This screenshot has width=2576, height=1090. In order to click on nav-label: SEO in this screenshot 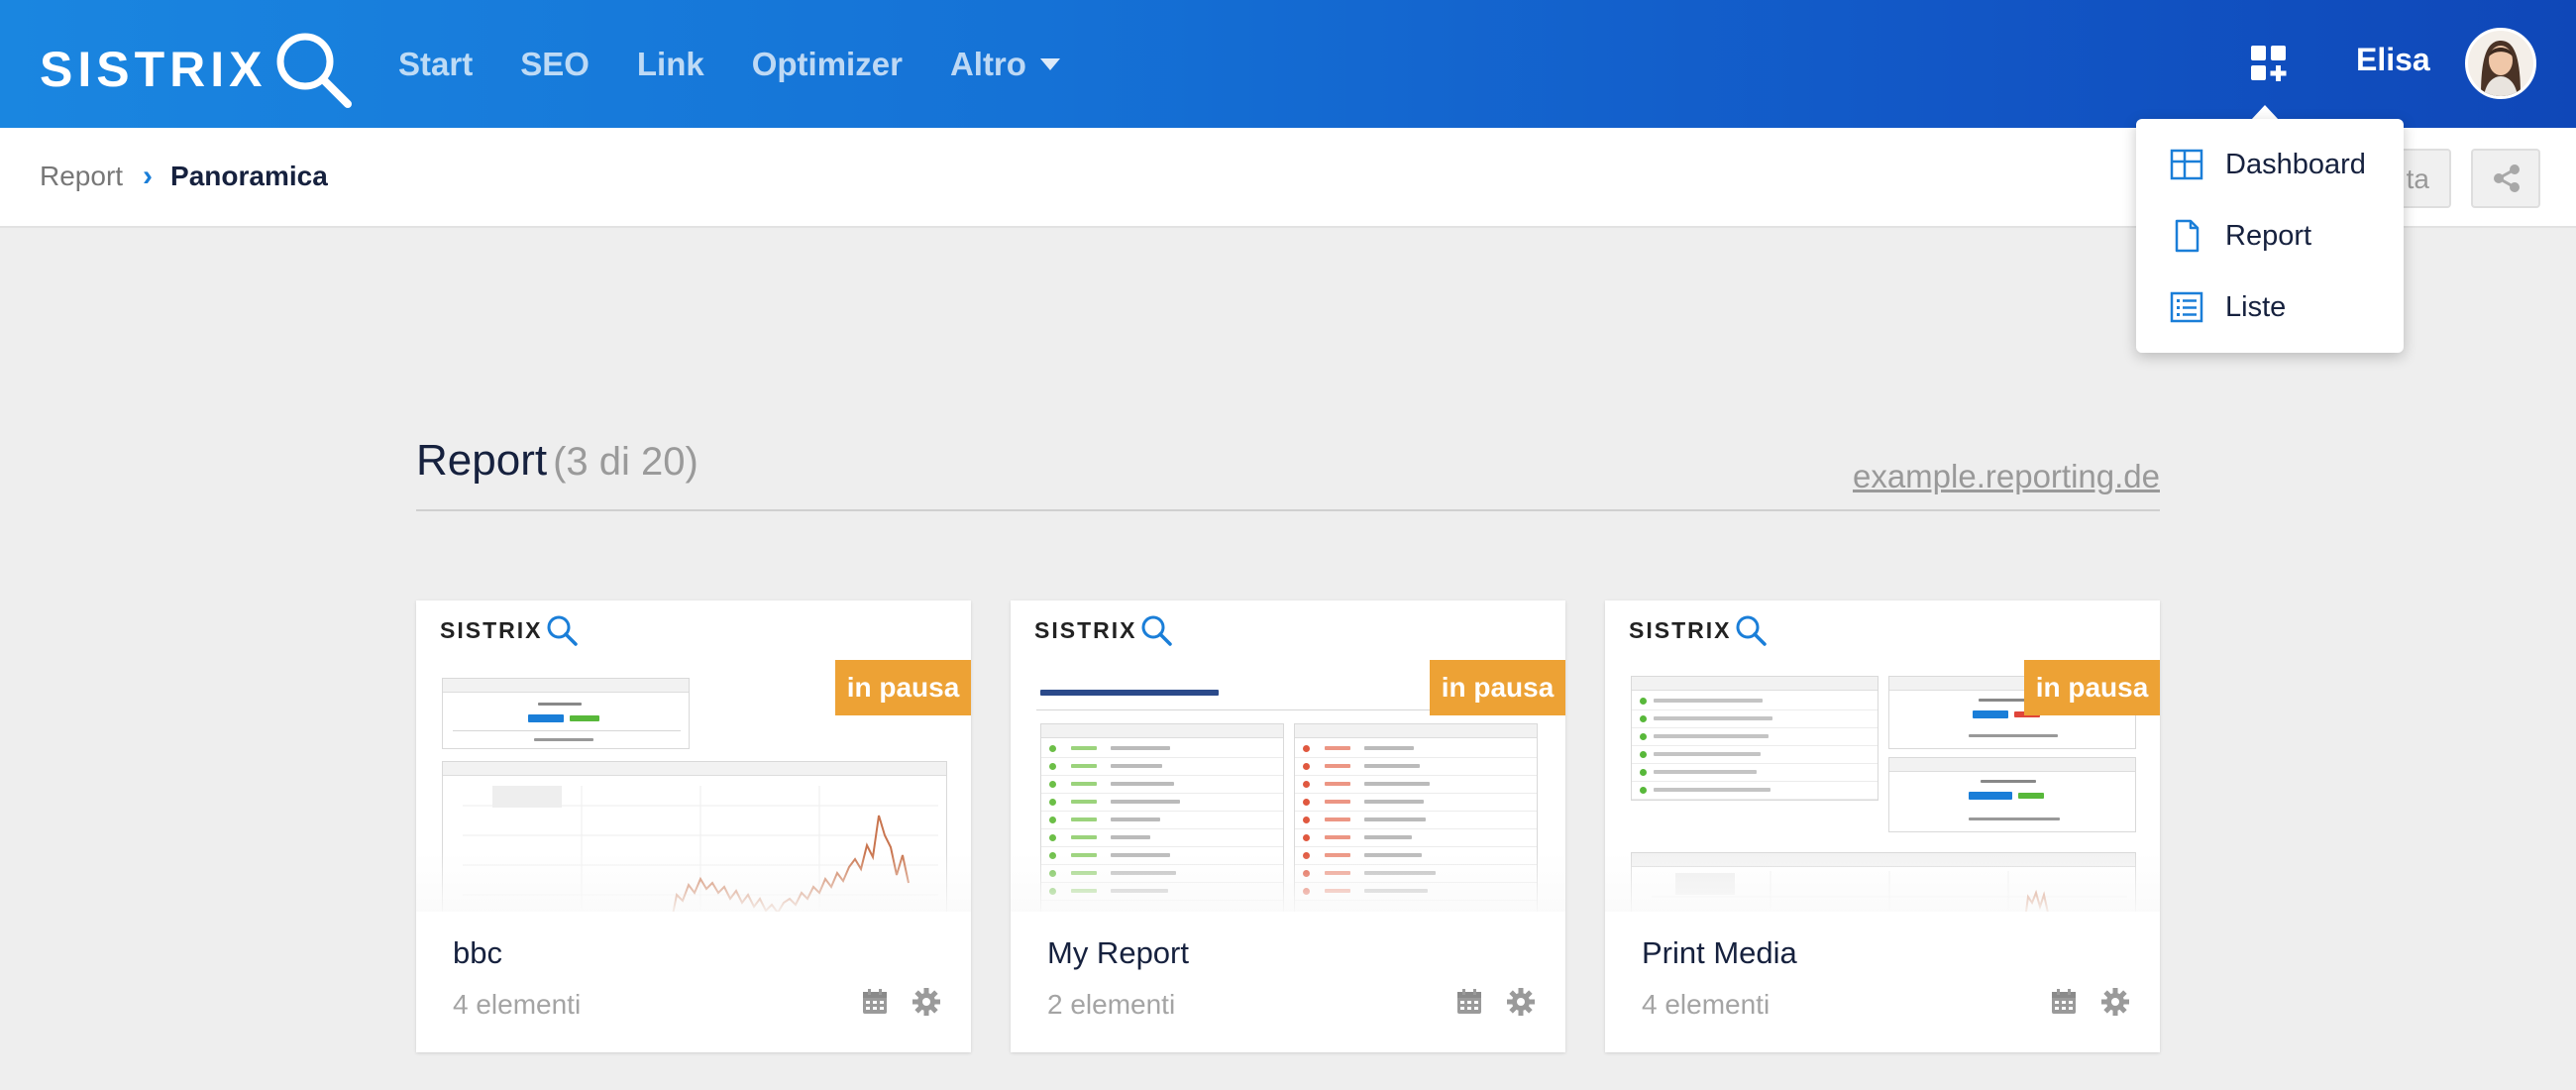, I will do `click(555, 64)`.